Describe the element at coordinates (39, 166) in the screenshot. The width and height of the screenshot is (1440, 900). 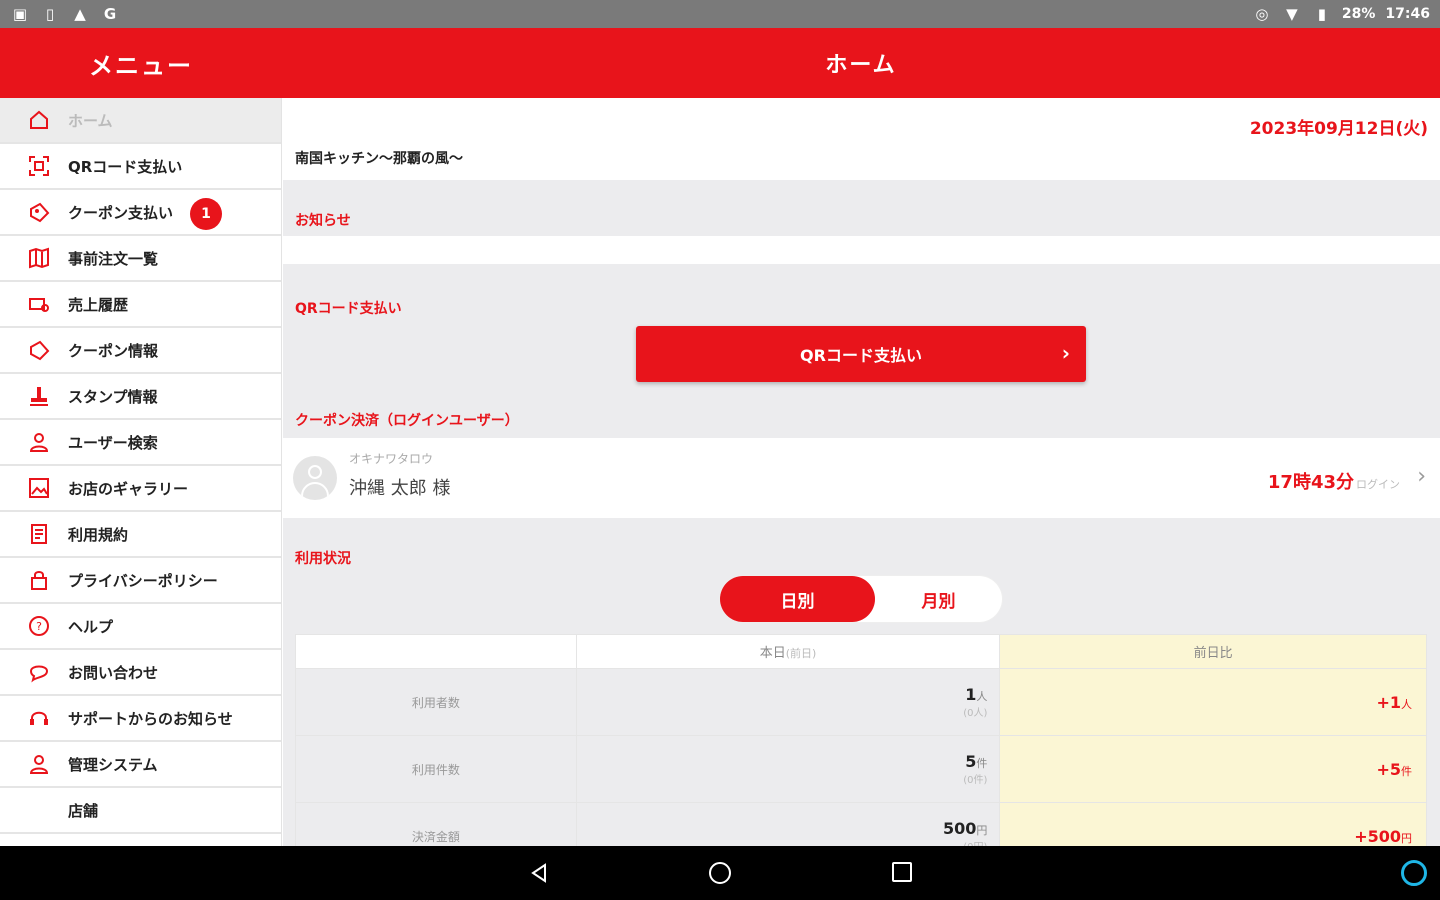
I see `qr-scan-icon` at that location.